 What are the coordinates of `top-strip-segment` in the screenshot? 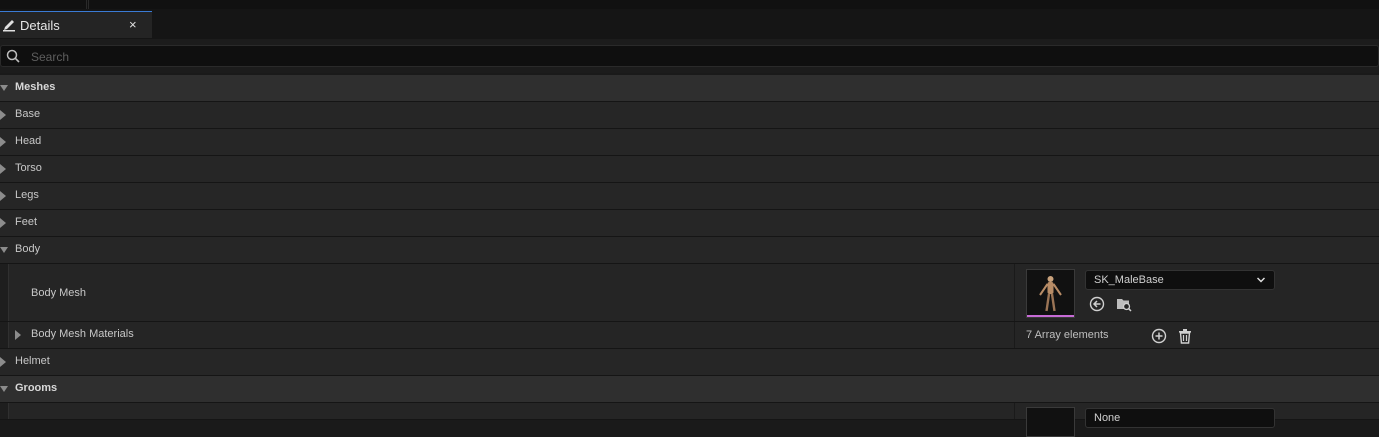 It's located at (43, 4).